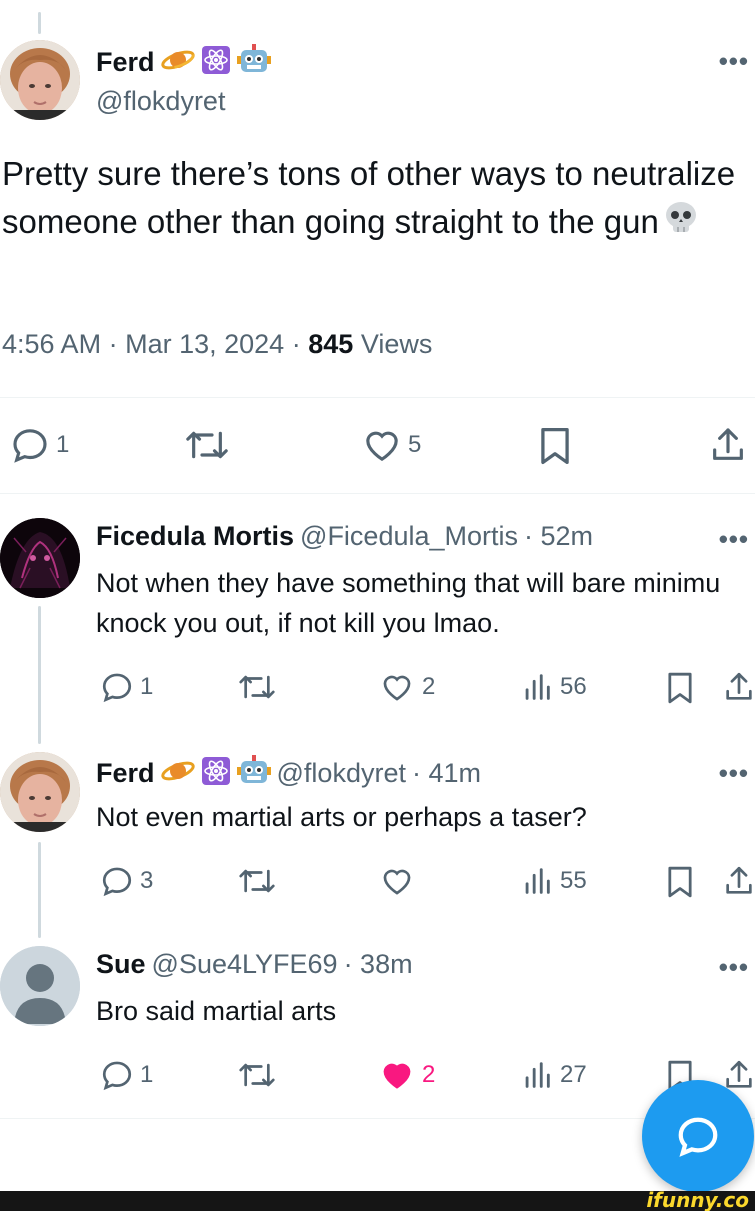 The width and height of the screenshot is (755, 1211). What do you see at coordinates (377, 1199) in the screenshot?
I see `watermark-bar: ifunny.co` at bounding box center [377, 1199].